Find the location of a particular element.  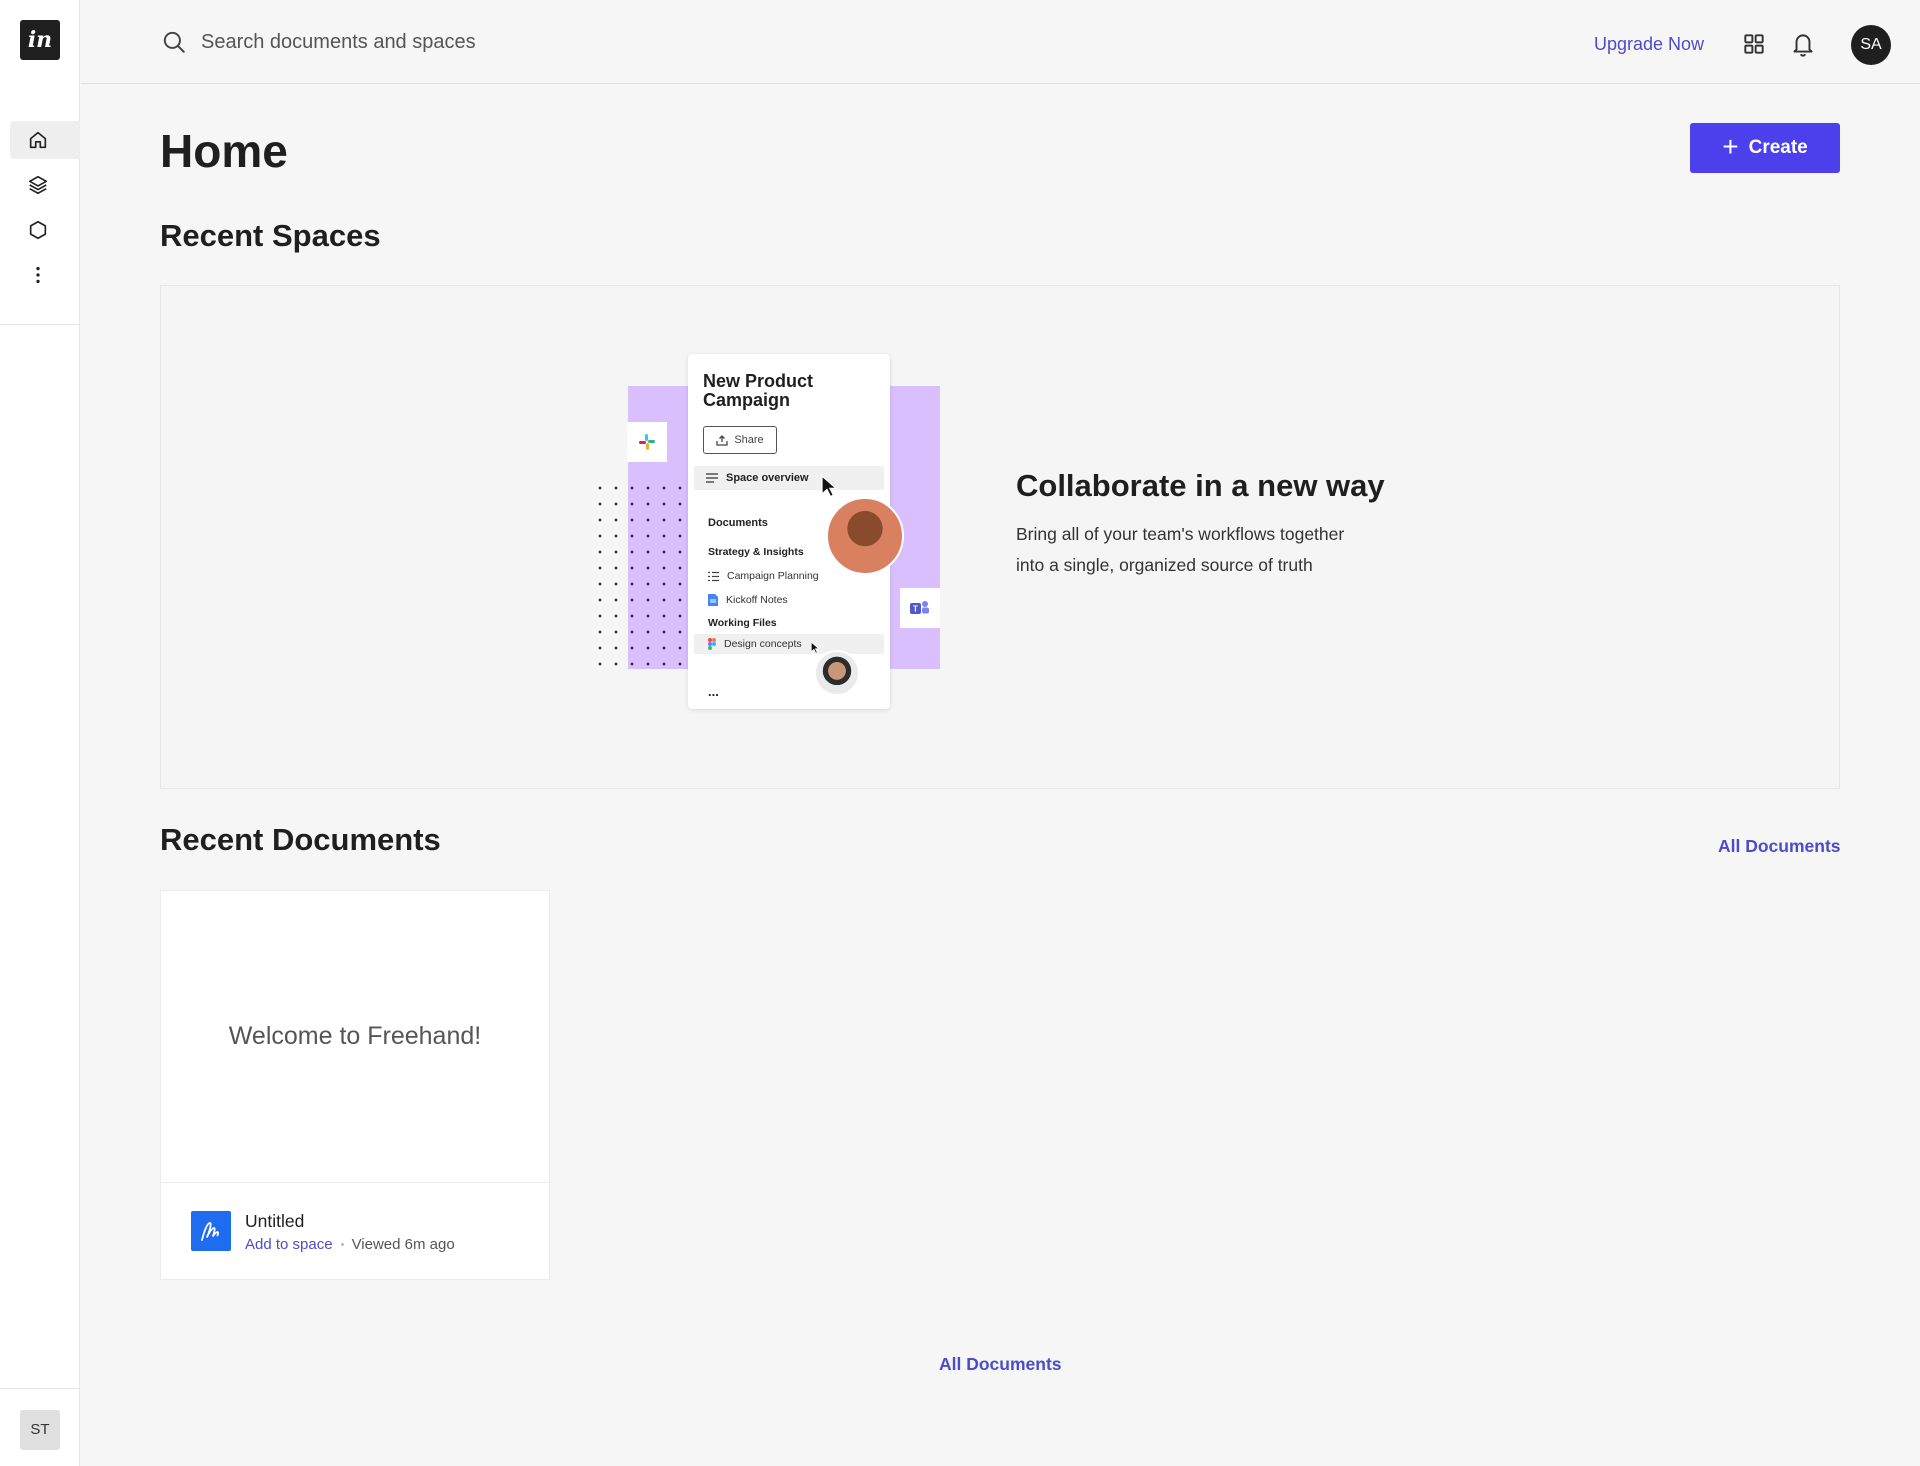

mock-working-files-label: Working Files is located at coordinates (742, 623).